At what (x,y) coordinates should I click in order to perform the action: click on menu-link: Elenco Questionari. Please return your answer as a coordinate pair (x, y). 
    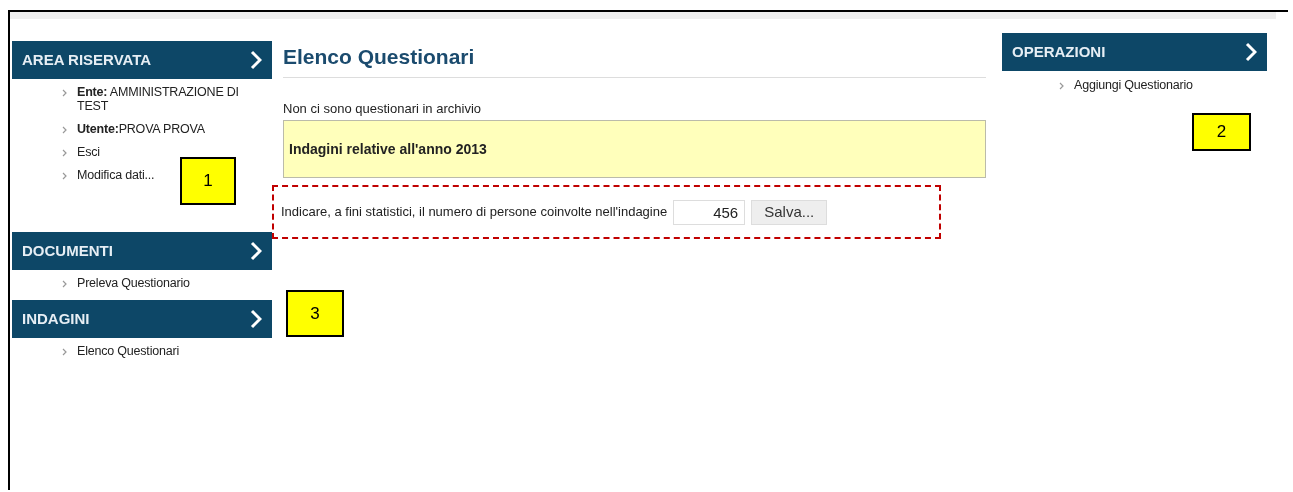
    Looking at the image, I should click on (128, 351).